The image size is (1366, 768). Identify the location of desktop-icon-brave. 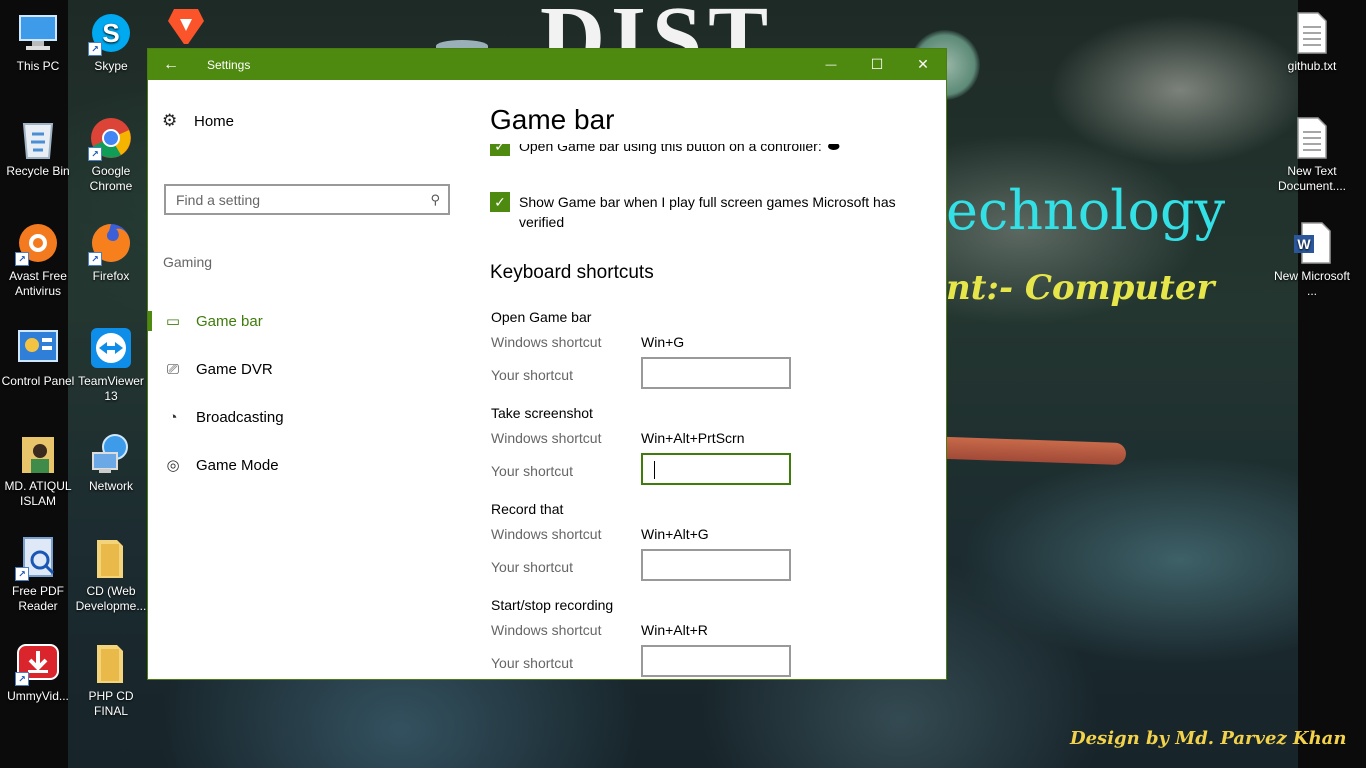
(186, 24).